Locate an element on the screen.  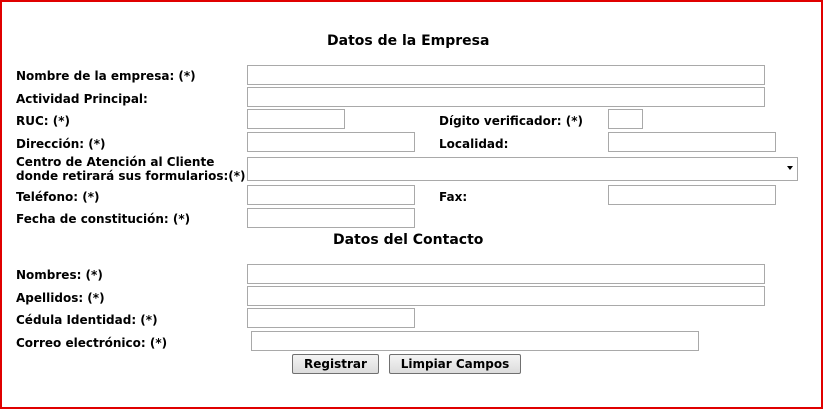
fax-label: Fax: is located at coordinates (453, 197).